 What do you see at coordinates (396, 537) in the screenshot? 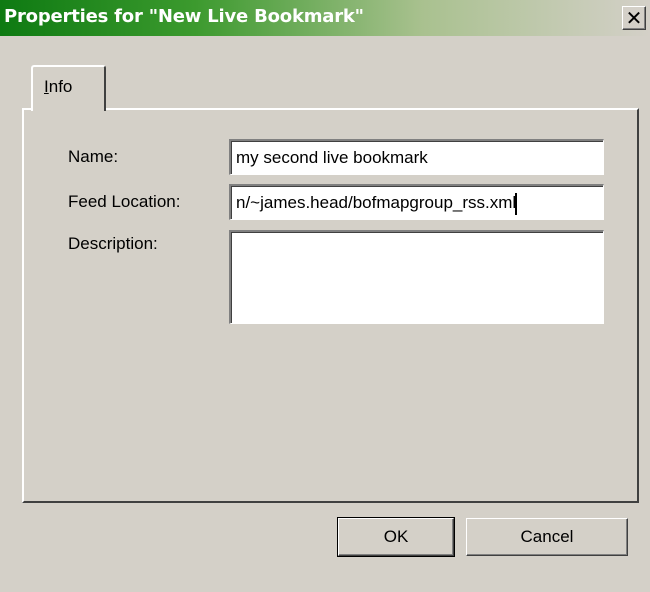
I see `ok-button: OK` at bounding box center [396, 537].